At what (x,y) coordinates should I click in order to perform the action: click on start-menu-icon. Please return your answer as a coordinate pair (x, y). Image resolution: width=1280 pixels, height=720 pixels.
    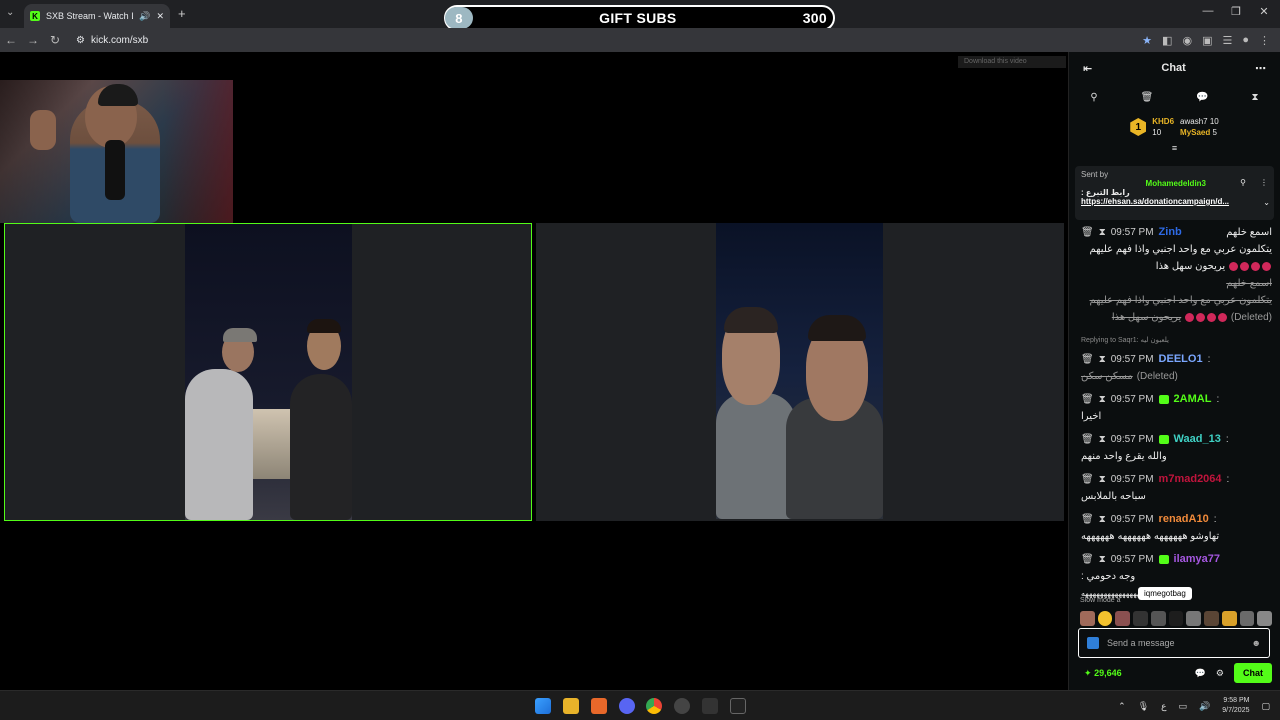
    Looking at the image, I should click on (543, 706).